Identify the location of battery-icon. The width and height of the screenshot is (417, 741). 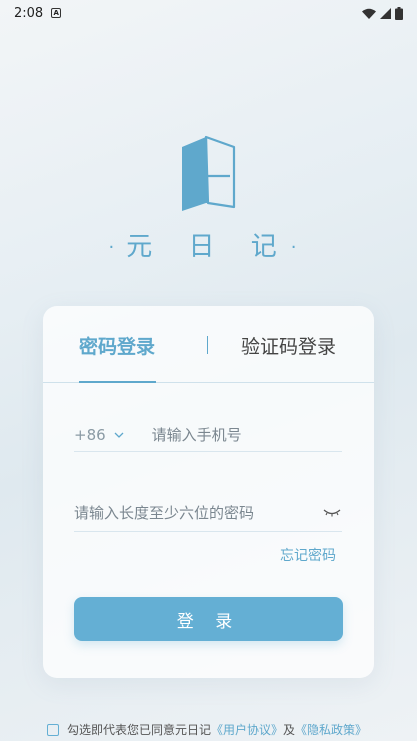
(399, 13).